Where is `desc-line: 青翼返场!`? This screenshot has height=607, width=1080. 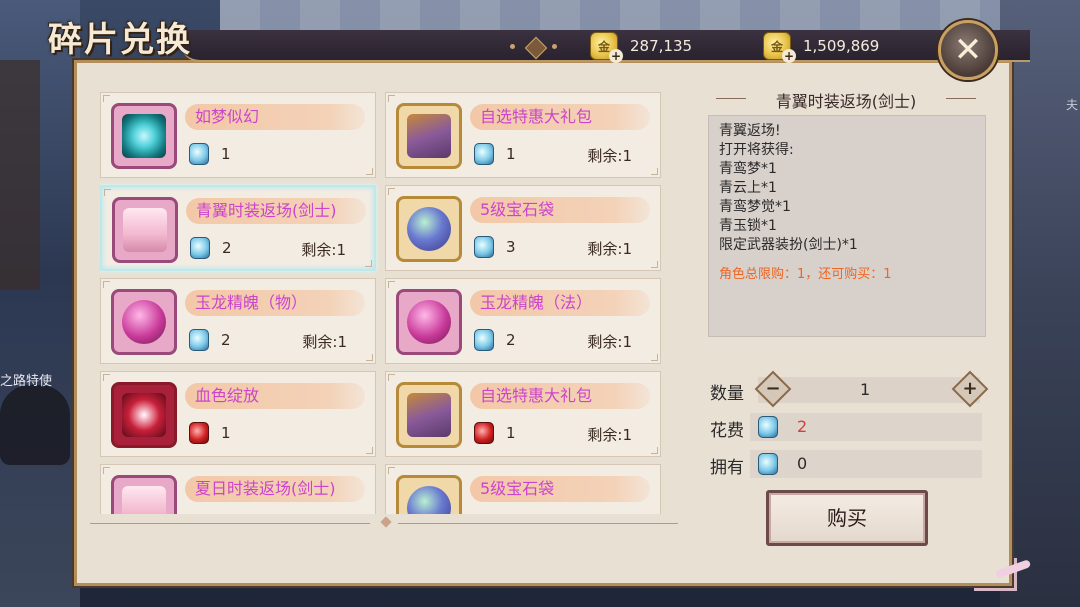
desc-line: 青翼返场! is located at coordinates (750, 131).